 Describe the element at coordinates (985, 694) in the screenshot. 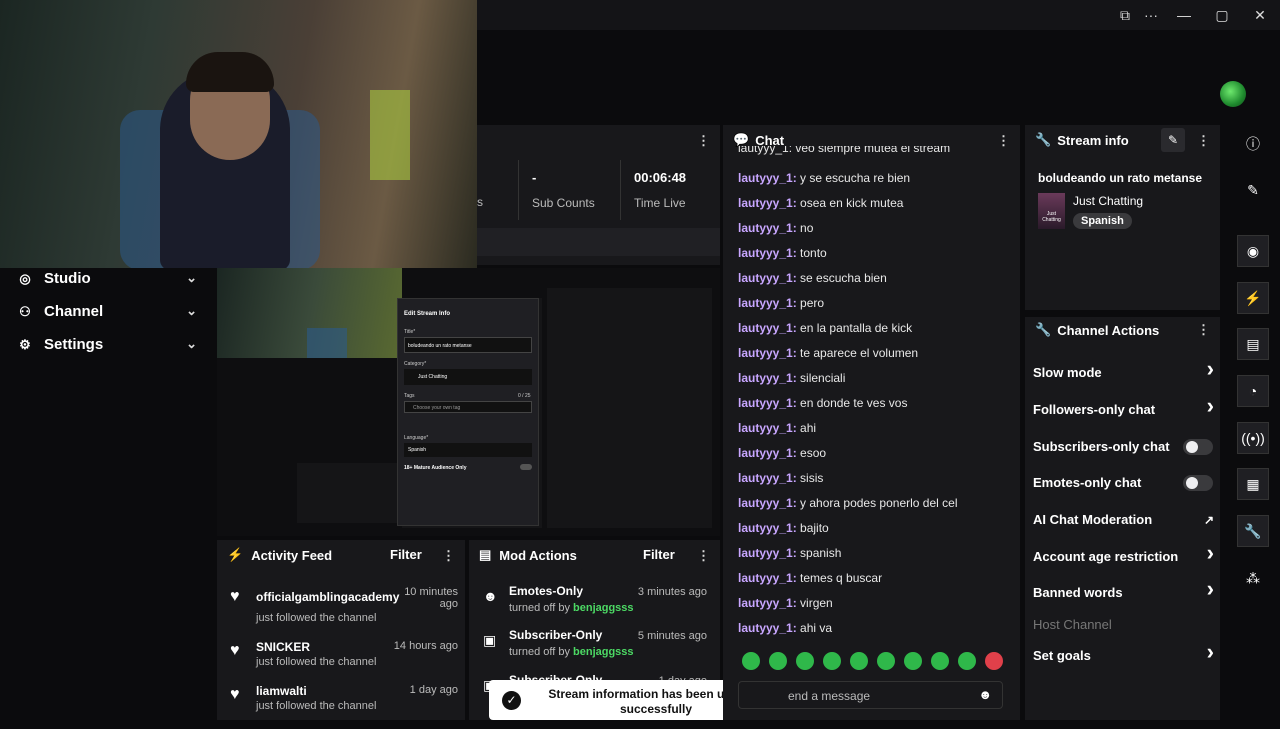

I see `emoji-icon: ☻` at that location.